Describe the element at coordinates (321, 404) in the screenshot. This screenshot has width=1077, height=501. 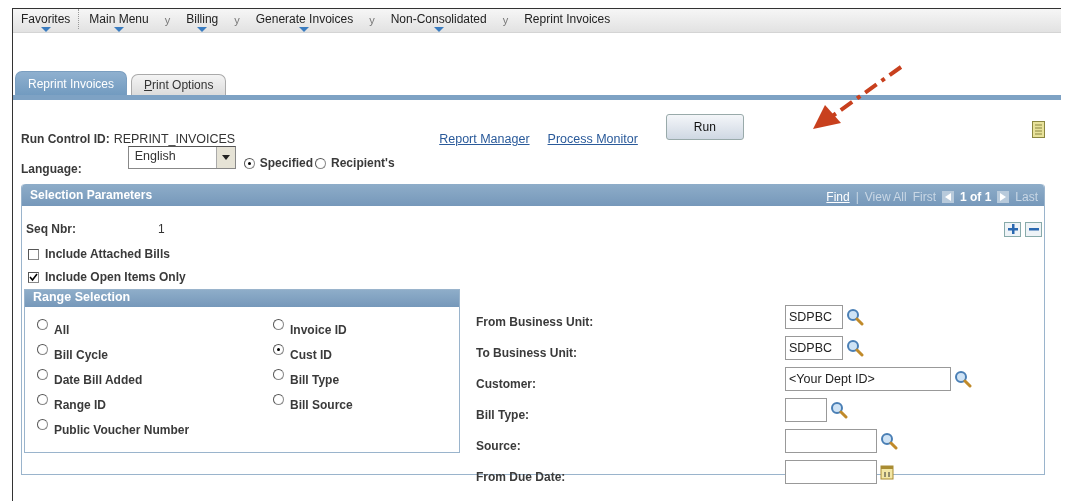
I see `radio-label: Bill Source` at that location.